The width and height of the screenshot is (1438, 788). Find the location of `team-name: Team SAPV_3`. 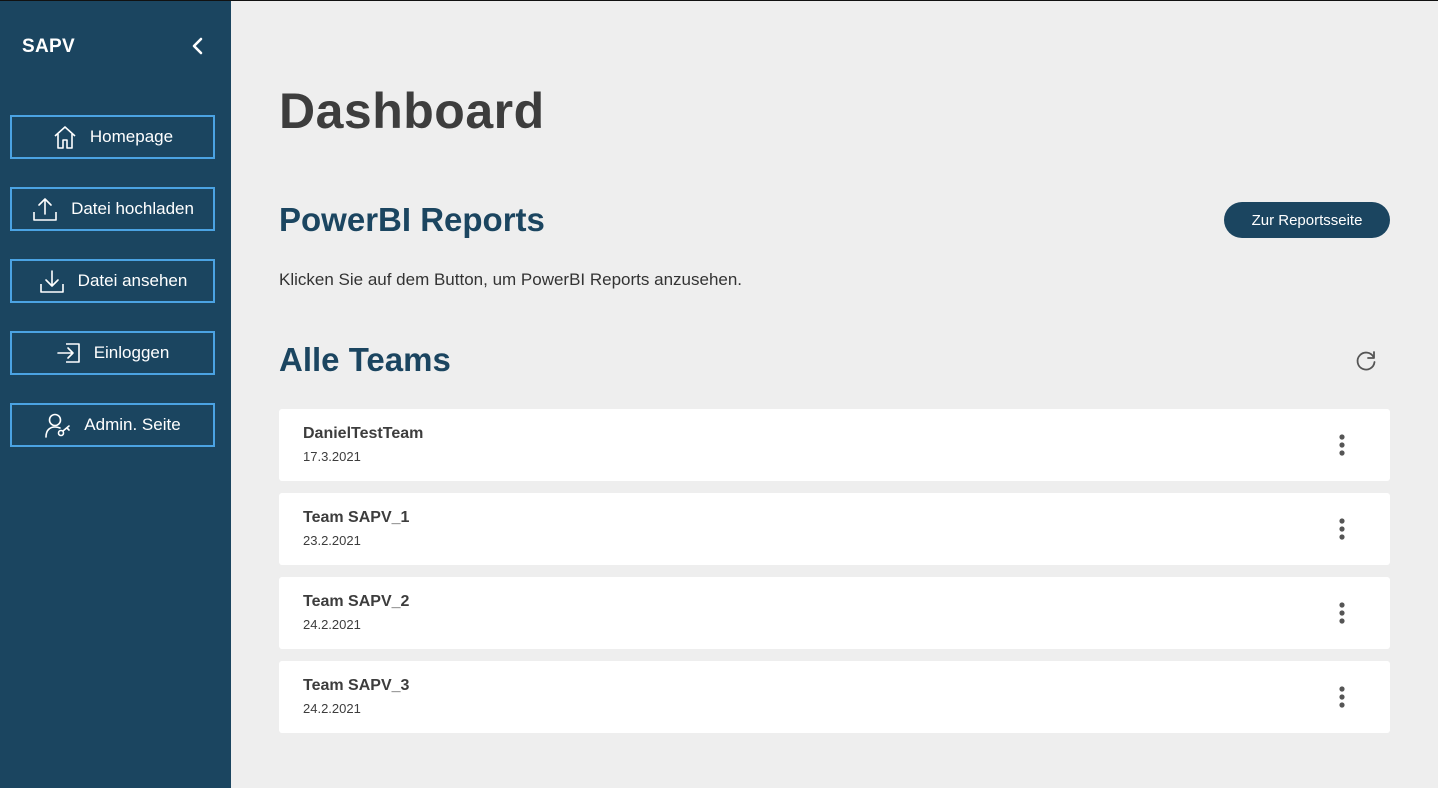

team-name: Team SAPV_3 is located at coordinates (356, 685).